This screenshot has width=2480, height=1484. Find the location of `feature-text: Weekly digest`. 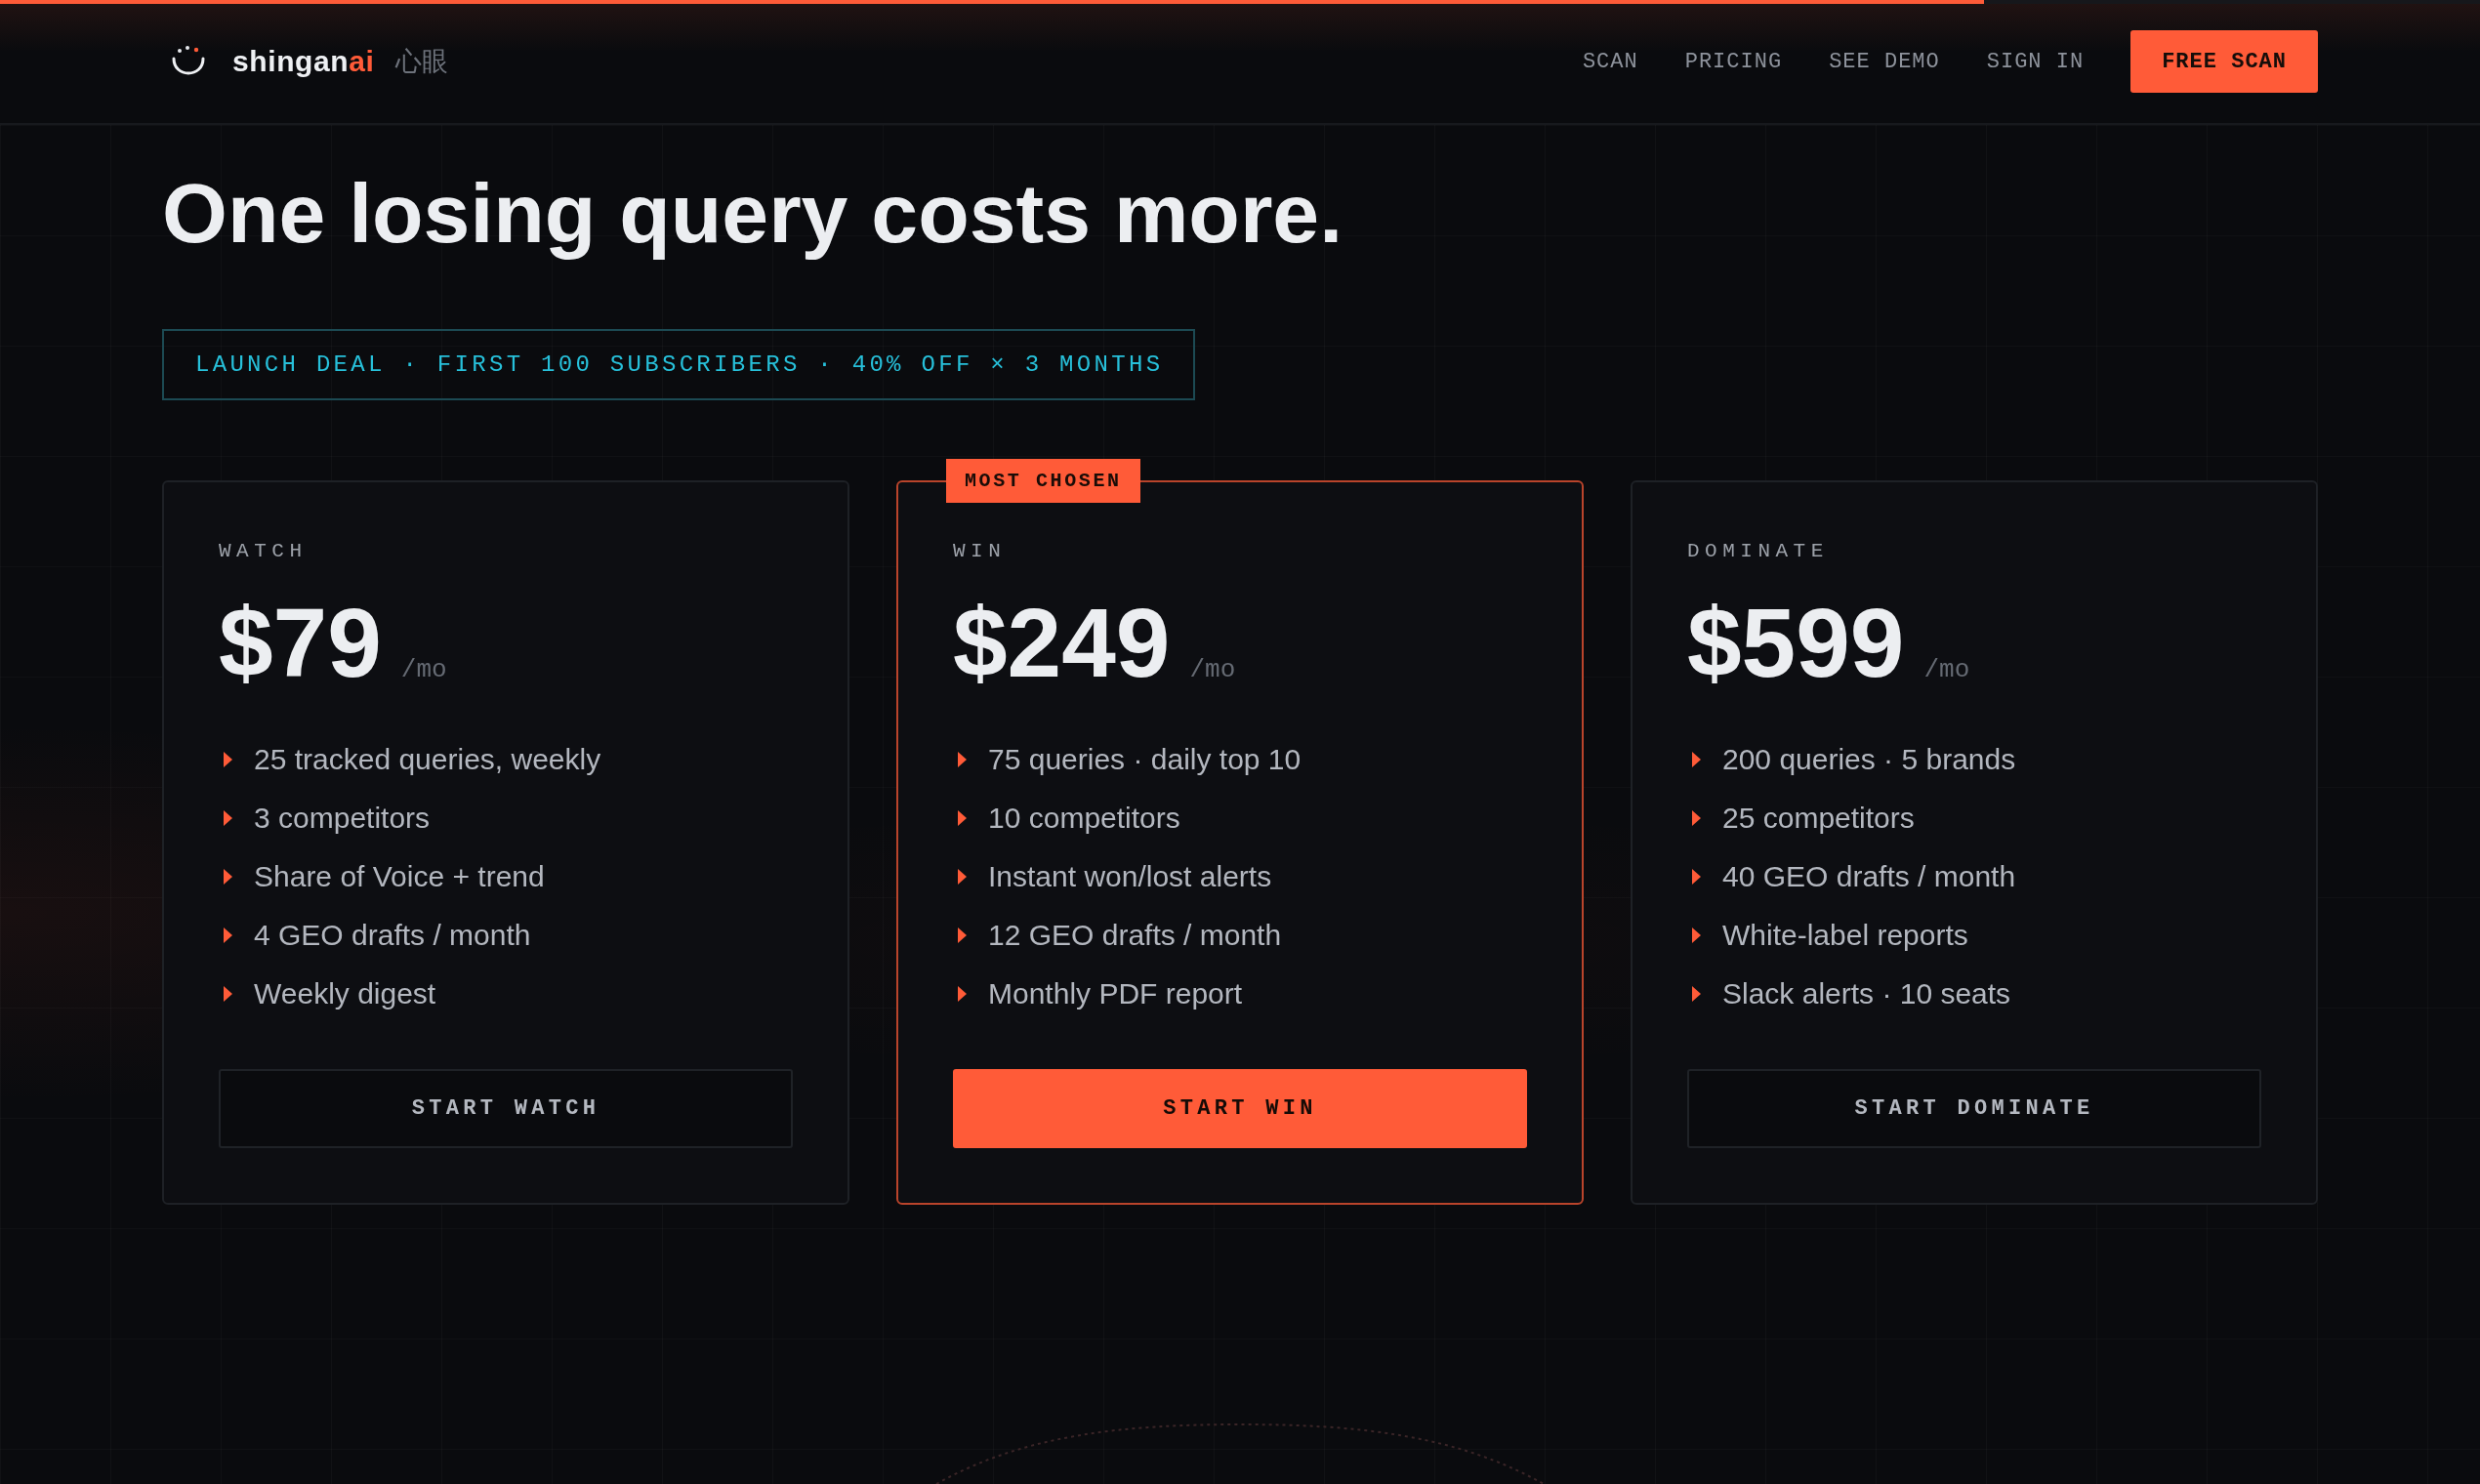

feature-text: Weekly digest is located at coordinates (345, 993).